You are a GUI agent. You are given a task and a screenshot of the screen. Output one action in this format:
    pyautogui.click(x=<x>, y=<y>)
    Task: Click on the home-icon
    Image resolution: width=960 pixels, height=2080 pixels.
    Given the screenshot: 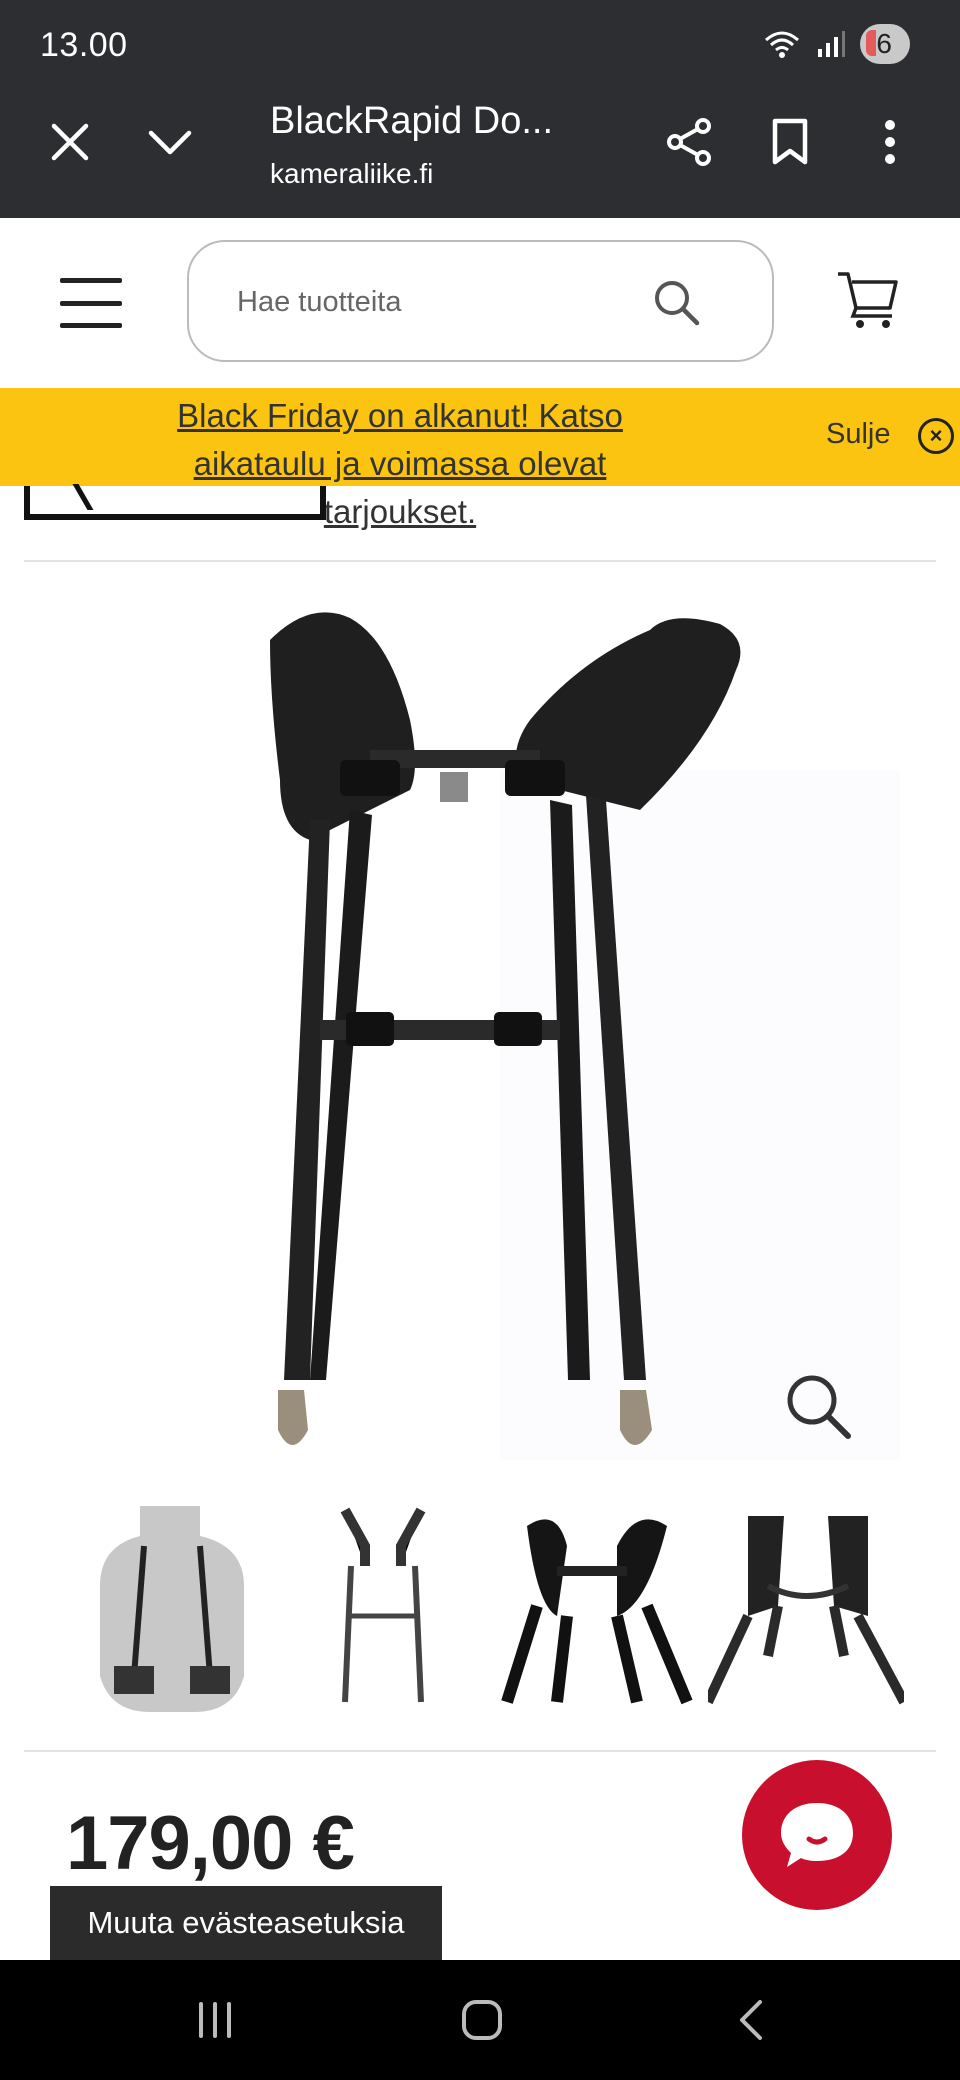 What is the action you would take?
    pyautogui.click(x=482, y=2020)
    